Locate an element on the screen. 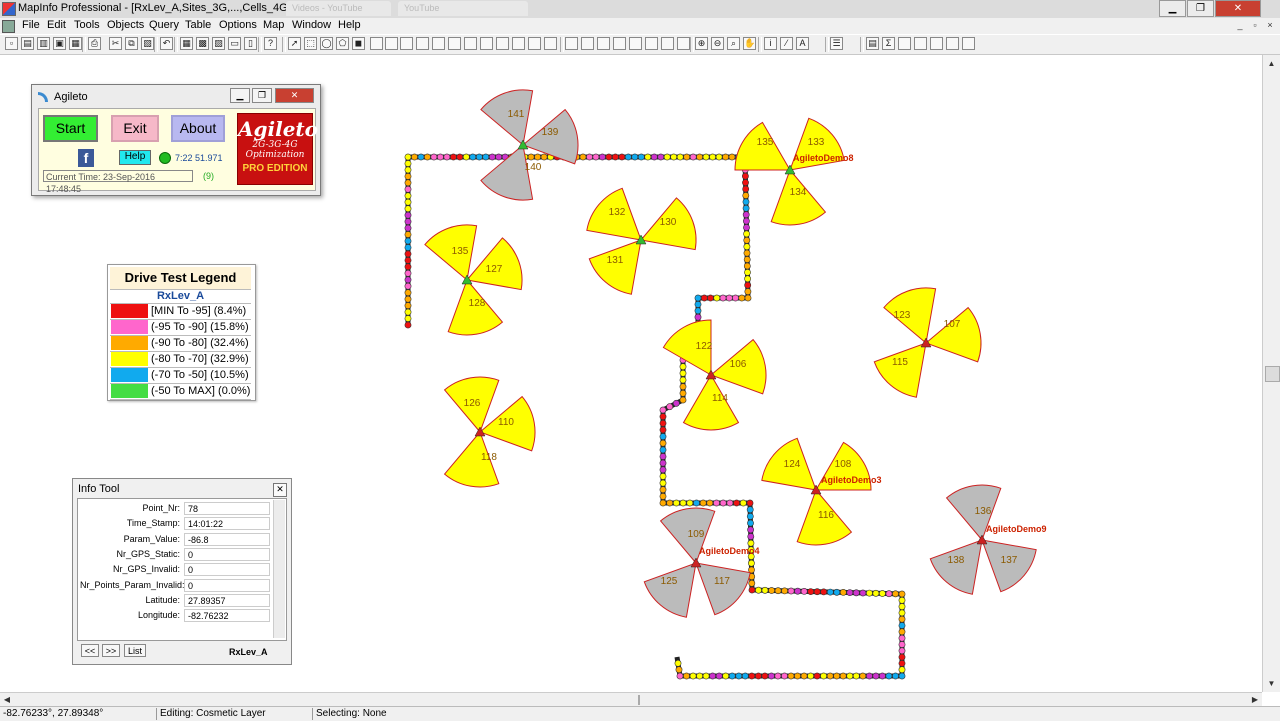  legend-icon: ▤ is located at coordinates (872, 43).